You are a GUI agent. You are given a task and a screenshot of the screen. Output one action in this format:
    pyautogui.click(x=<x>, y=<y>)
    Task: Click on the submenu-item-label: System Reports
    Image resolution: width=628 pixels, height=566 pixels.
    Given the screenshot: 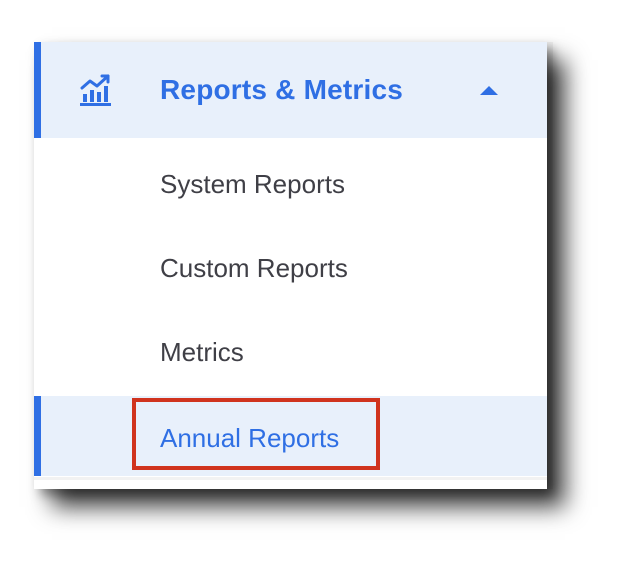 What is the action you would take?
    pyautogui.click(x=252, y=184)
    